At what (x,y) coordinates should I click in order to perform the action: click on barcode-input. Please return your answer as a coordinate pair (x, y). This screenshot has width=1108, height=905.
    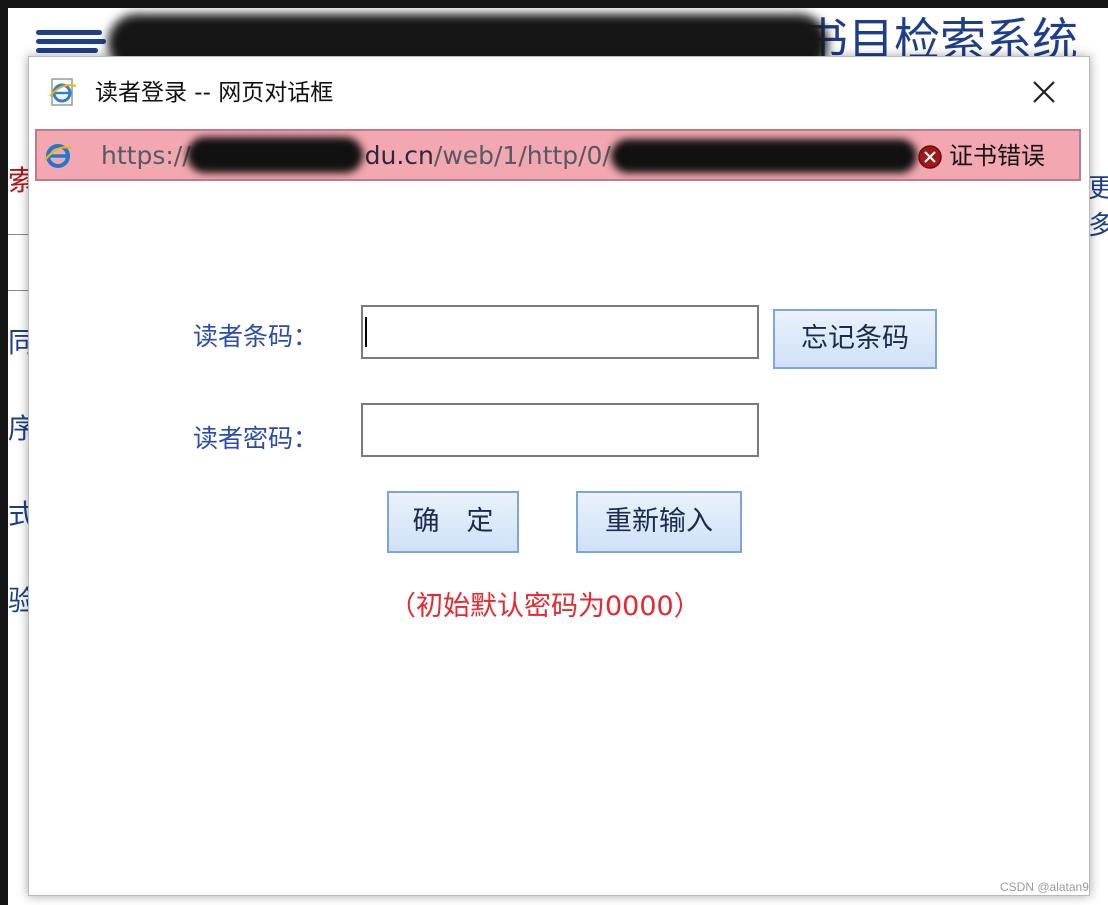
    Looking at the image, I should click on (560, 332).